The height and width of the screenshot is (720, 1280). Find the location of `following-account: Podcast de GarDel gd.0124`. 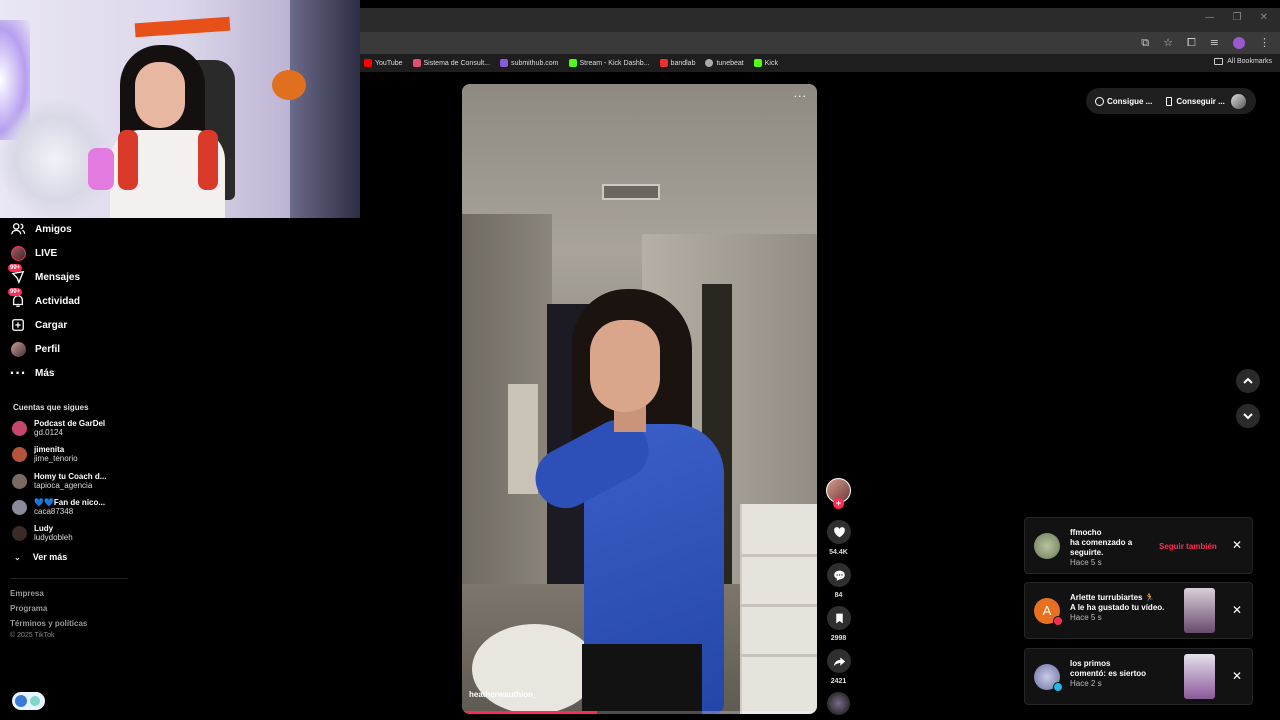

following-account: Podcast de GarDel gd.0124 is located at coordinates (58, 428).